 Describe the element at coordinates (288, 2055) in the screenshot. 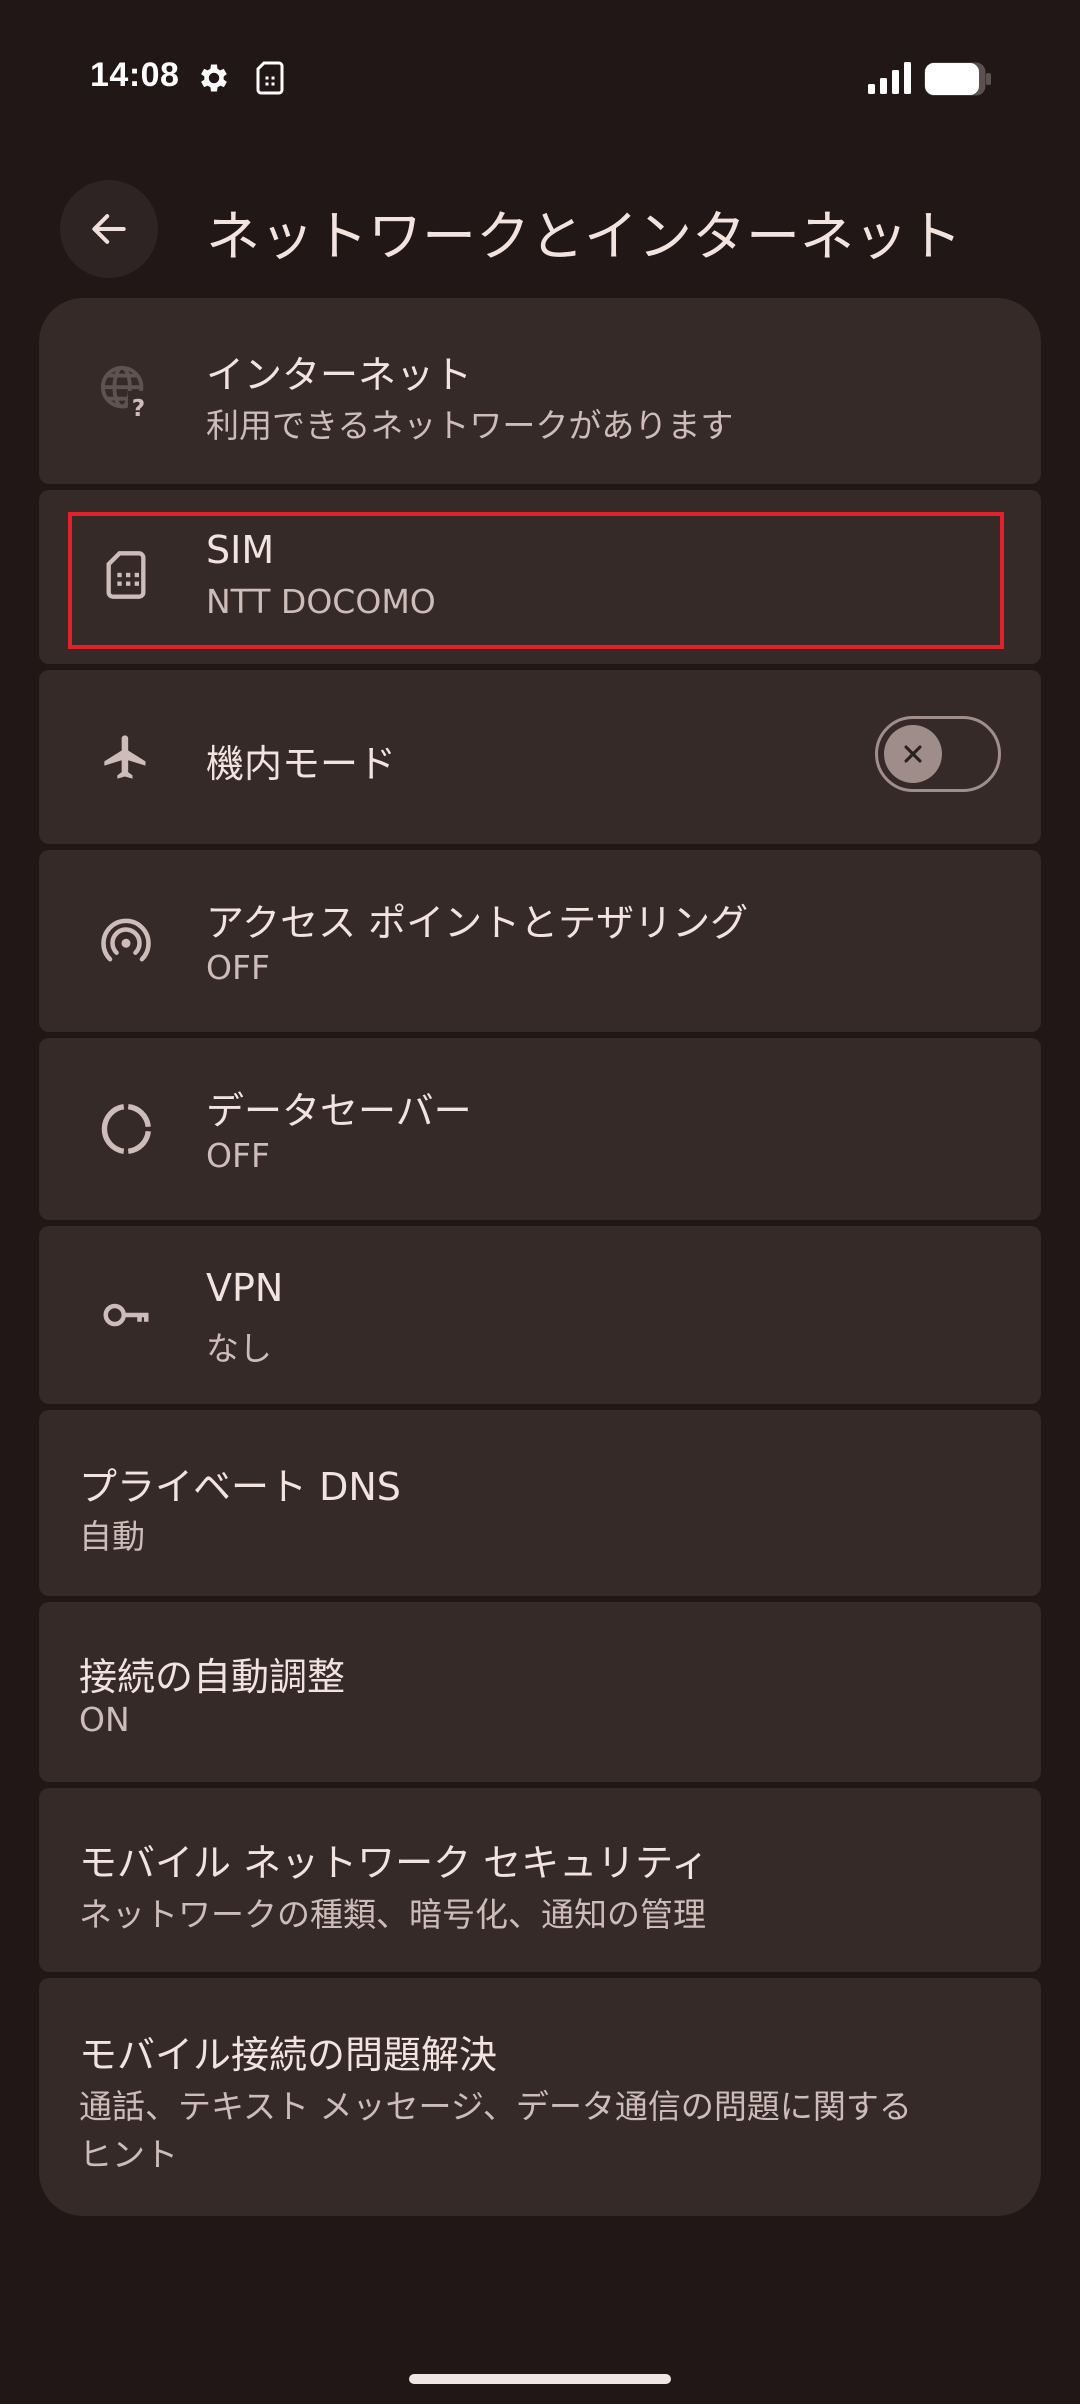

I see `troubleshooting-title: モバイル接続の問題解決` at that location.